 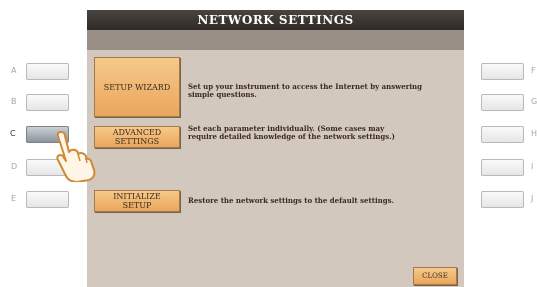 I want to click on side-letter-d: D, so click(x=14, y=166).